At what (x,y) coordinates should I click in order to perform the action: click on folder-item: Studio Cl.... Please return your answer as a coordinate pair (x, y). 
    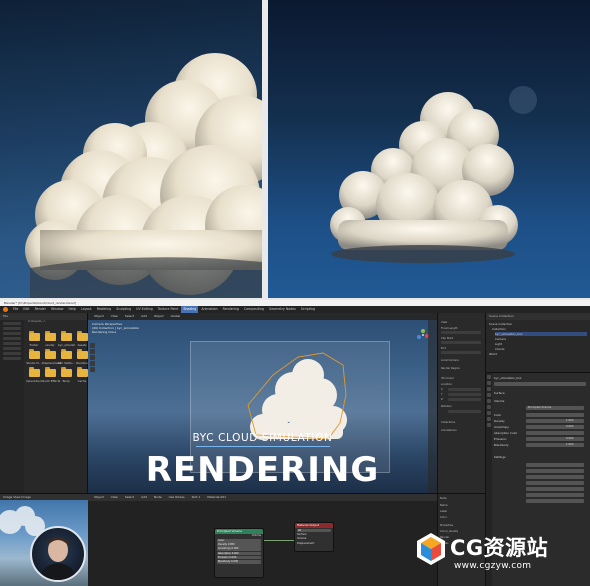
    Looking at the image, I should click on (34, 357).